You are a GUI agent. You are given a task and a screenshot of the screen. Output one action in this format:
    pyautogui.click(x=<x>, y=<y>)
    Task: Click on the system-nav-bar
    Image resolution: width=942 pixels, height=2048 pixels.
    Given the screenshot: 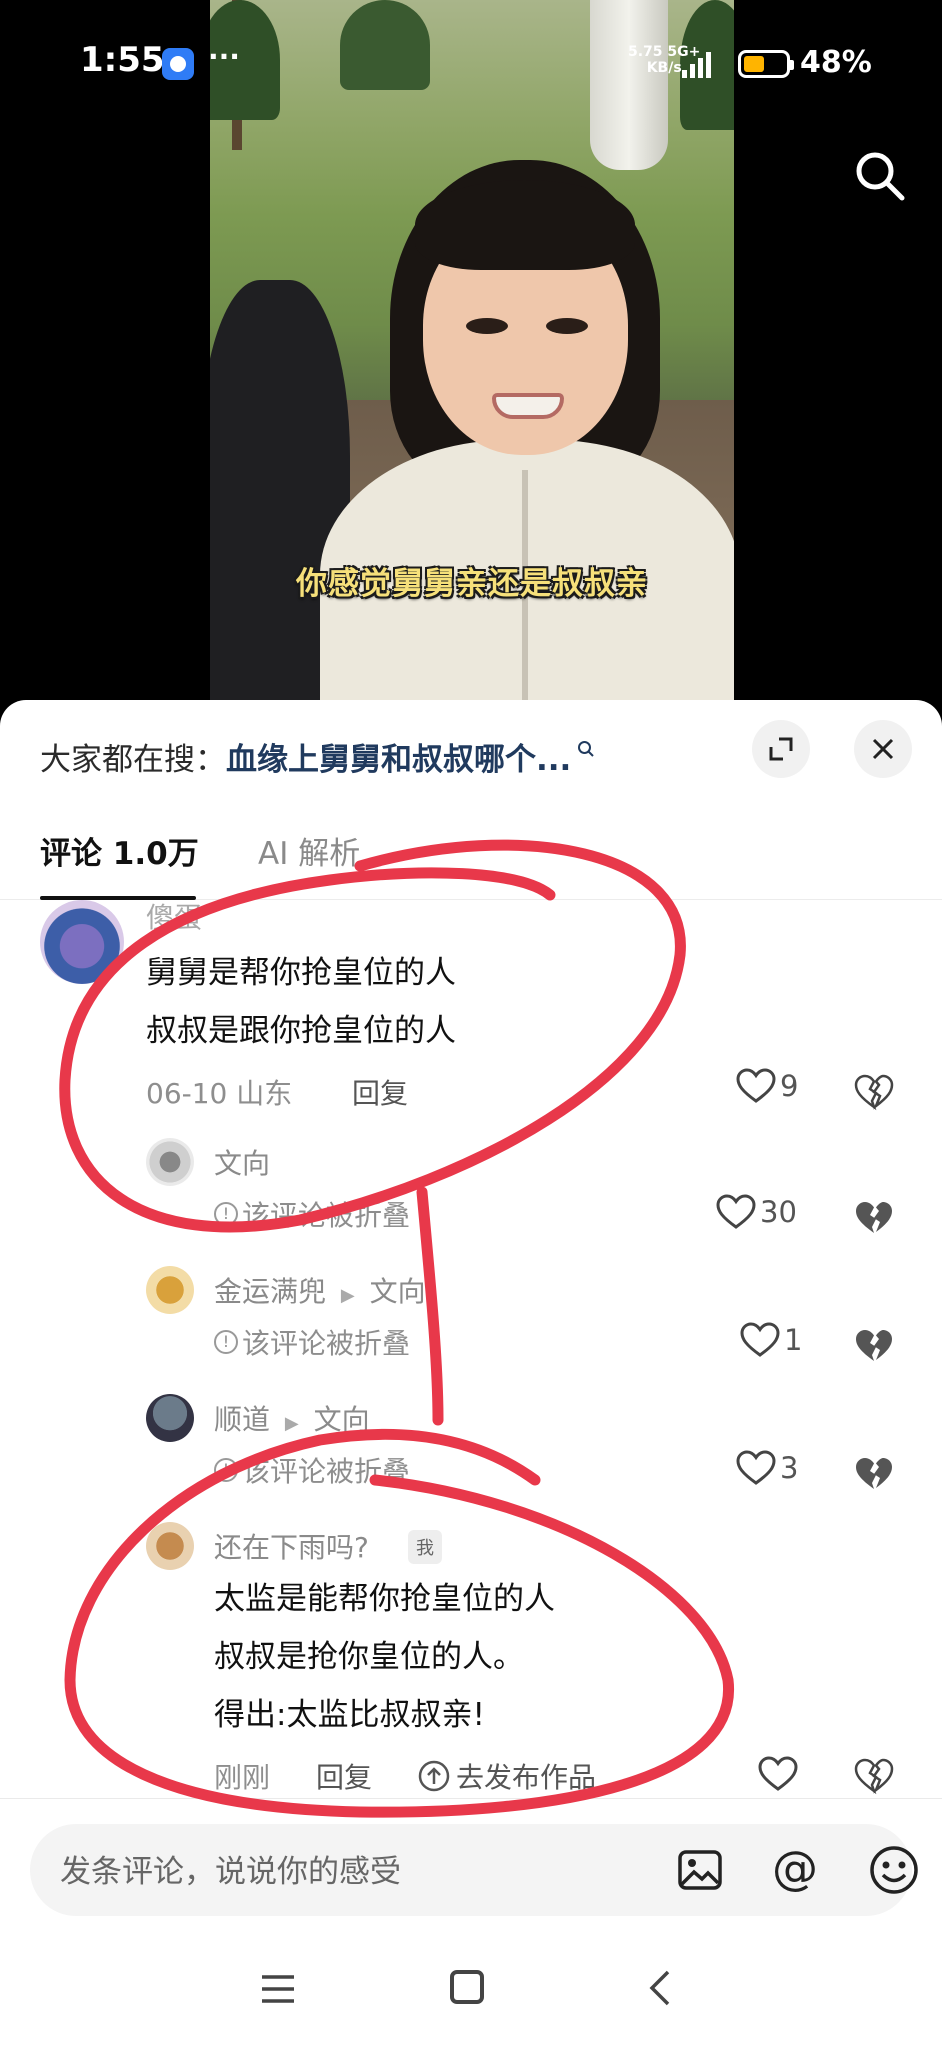 What is the action you would take?
    pyautogui.click(x=471, y=1999)
    